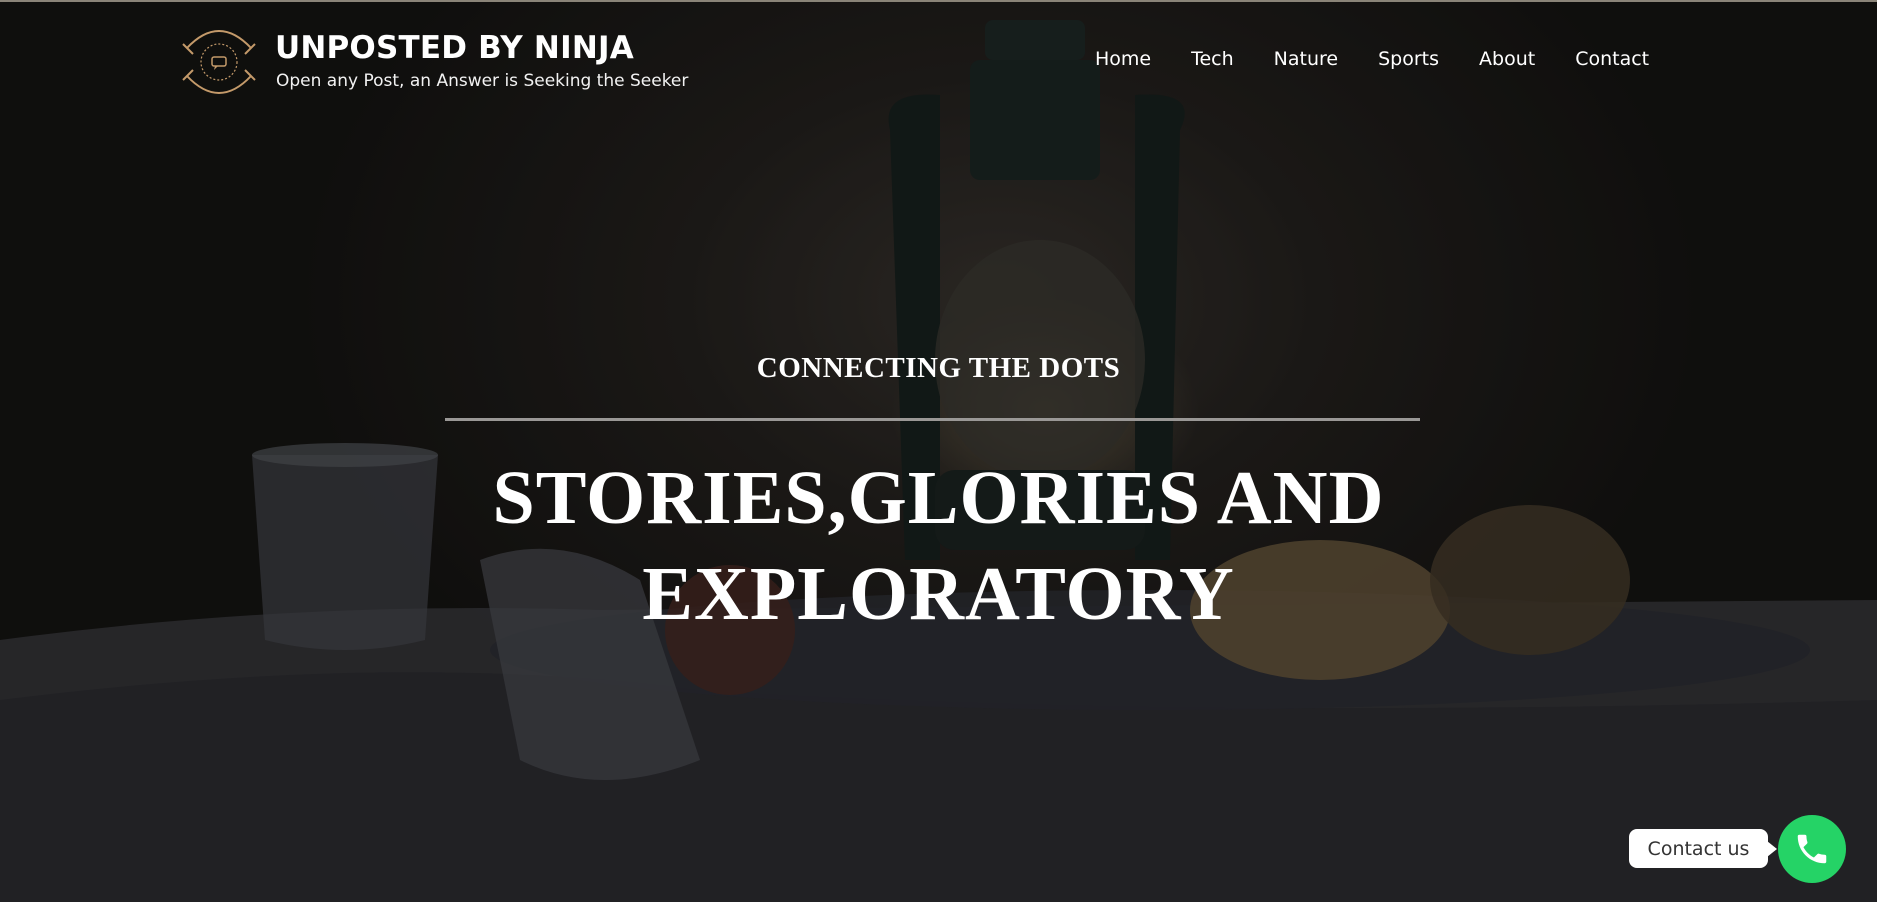  What do you see at coordinates (938, 594) in the screenshot?
I see `hero-headline-line-2: EXPLORATORY` at bounding box center [938, 594].